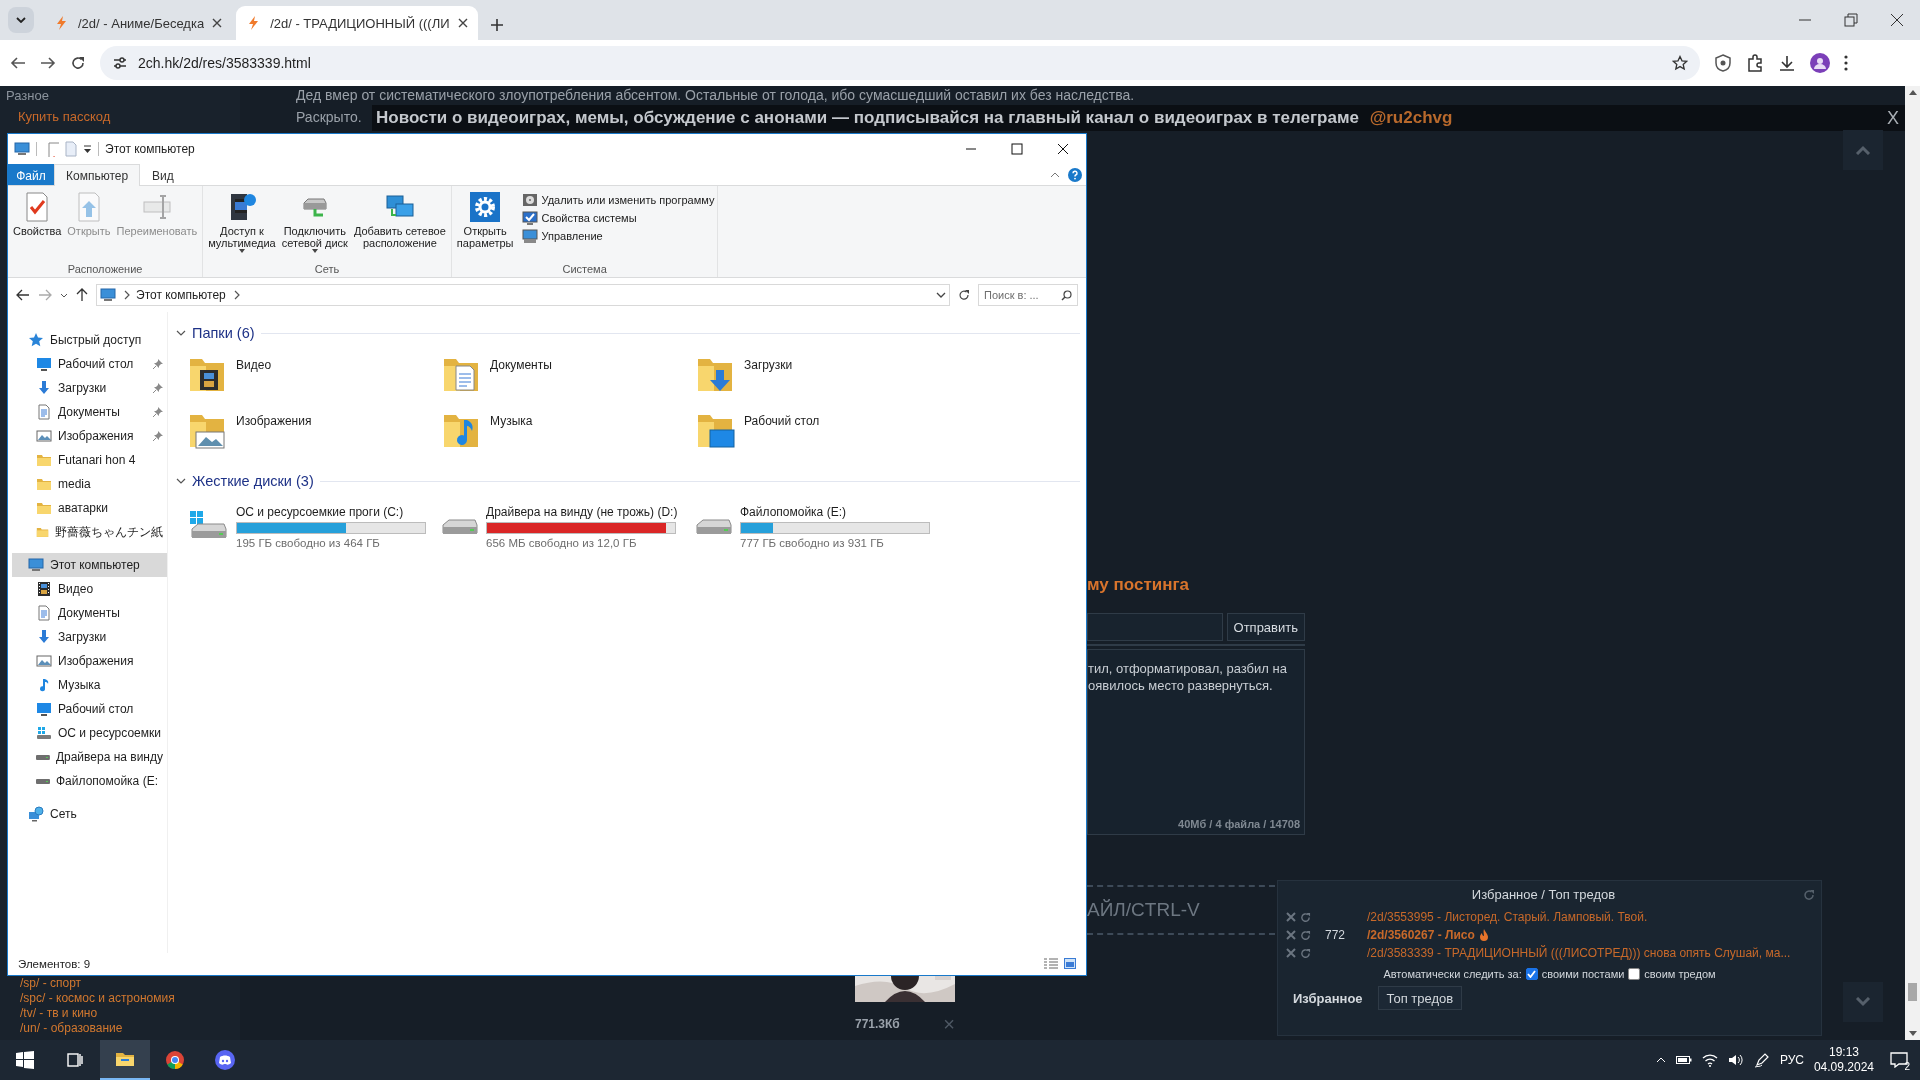 This screenshot has height=1080, width=1920. I want to click on site-settings-icon, so click(120, 63).